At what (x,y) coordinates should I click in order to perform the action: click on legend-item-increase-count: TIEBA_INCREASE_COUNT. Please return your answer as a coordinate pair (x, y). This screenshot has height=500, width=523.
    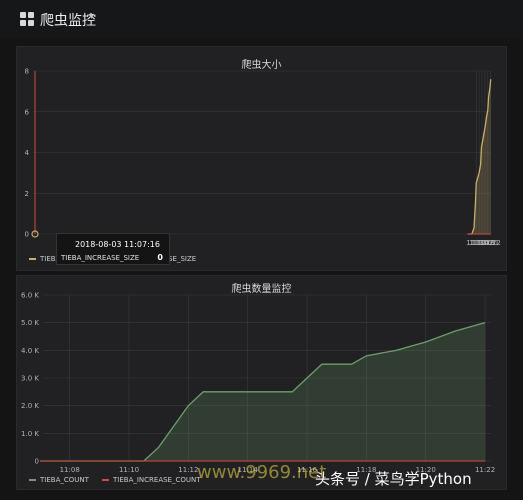
    Looking at the image, I should click on (151, 480).